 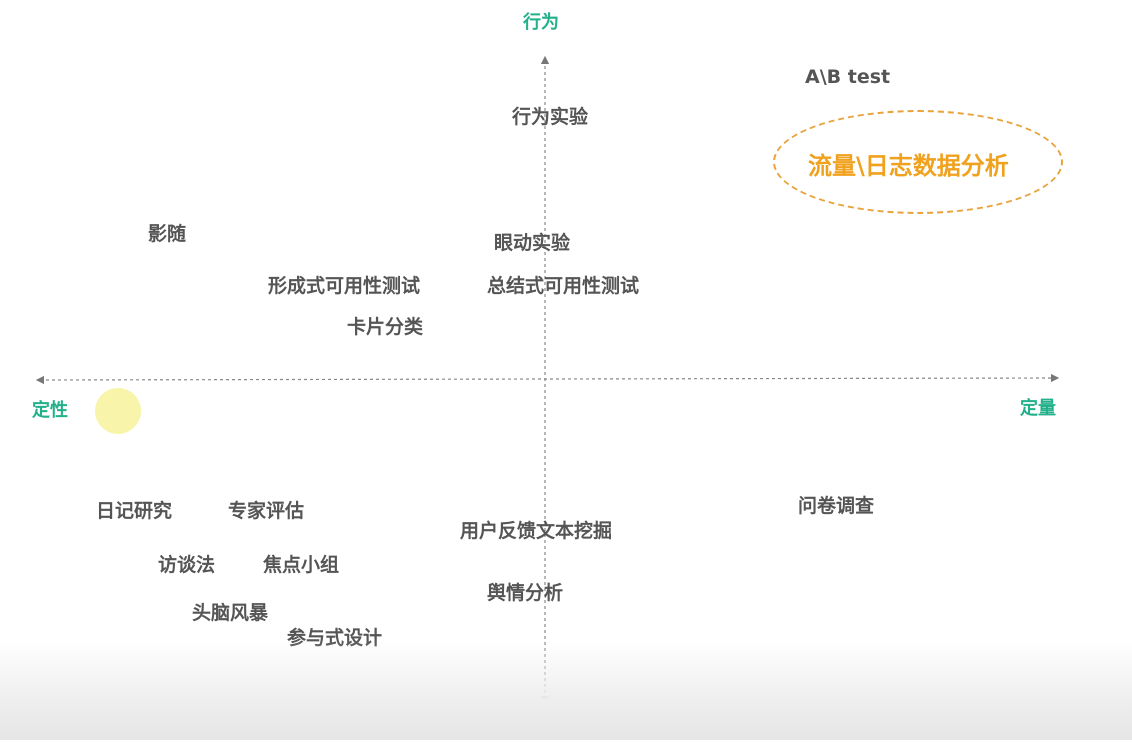 I want to click on item-brainstorming: 头脑风暴, so click(x=230, y=613).